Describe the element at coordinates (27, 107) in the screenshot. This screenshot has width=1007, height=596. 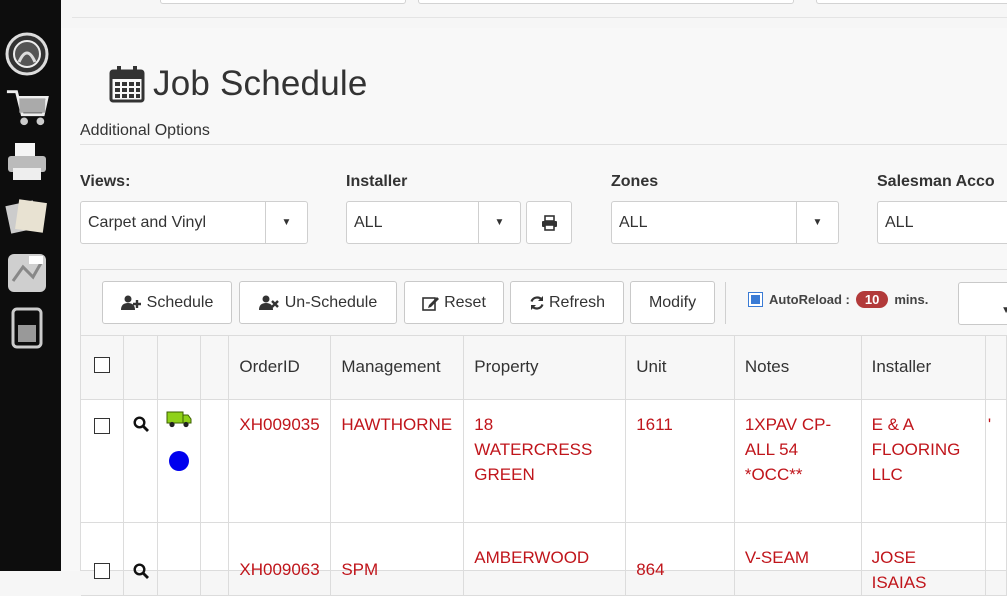
I see `cart-icon` at that location.